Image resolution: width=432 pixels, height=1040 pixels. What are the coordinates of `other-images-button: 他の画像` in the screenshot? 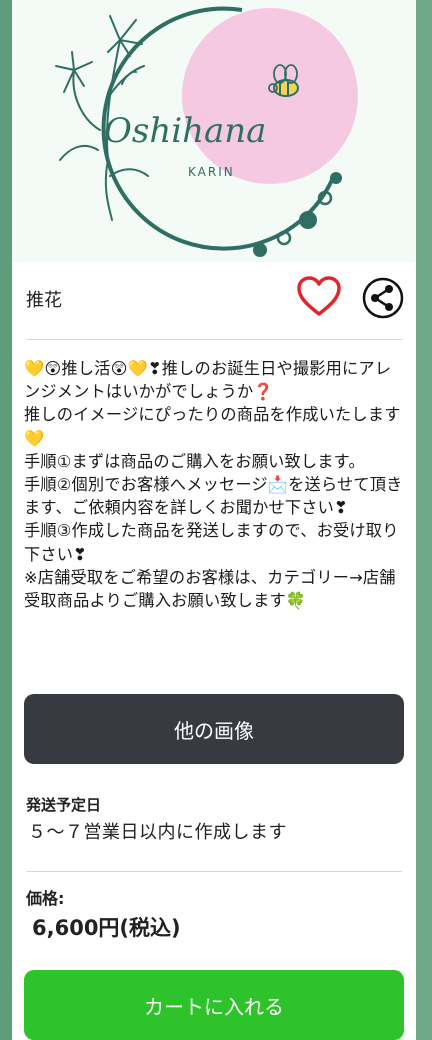 It's located at (214, 729).